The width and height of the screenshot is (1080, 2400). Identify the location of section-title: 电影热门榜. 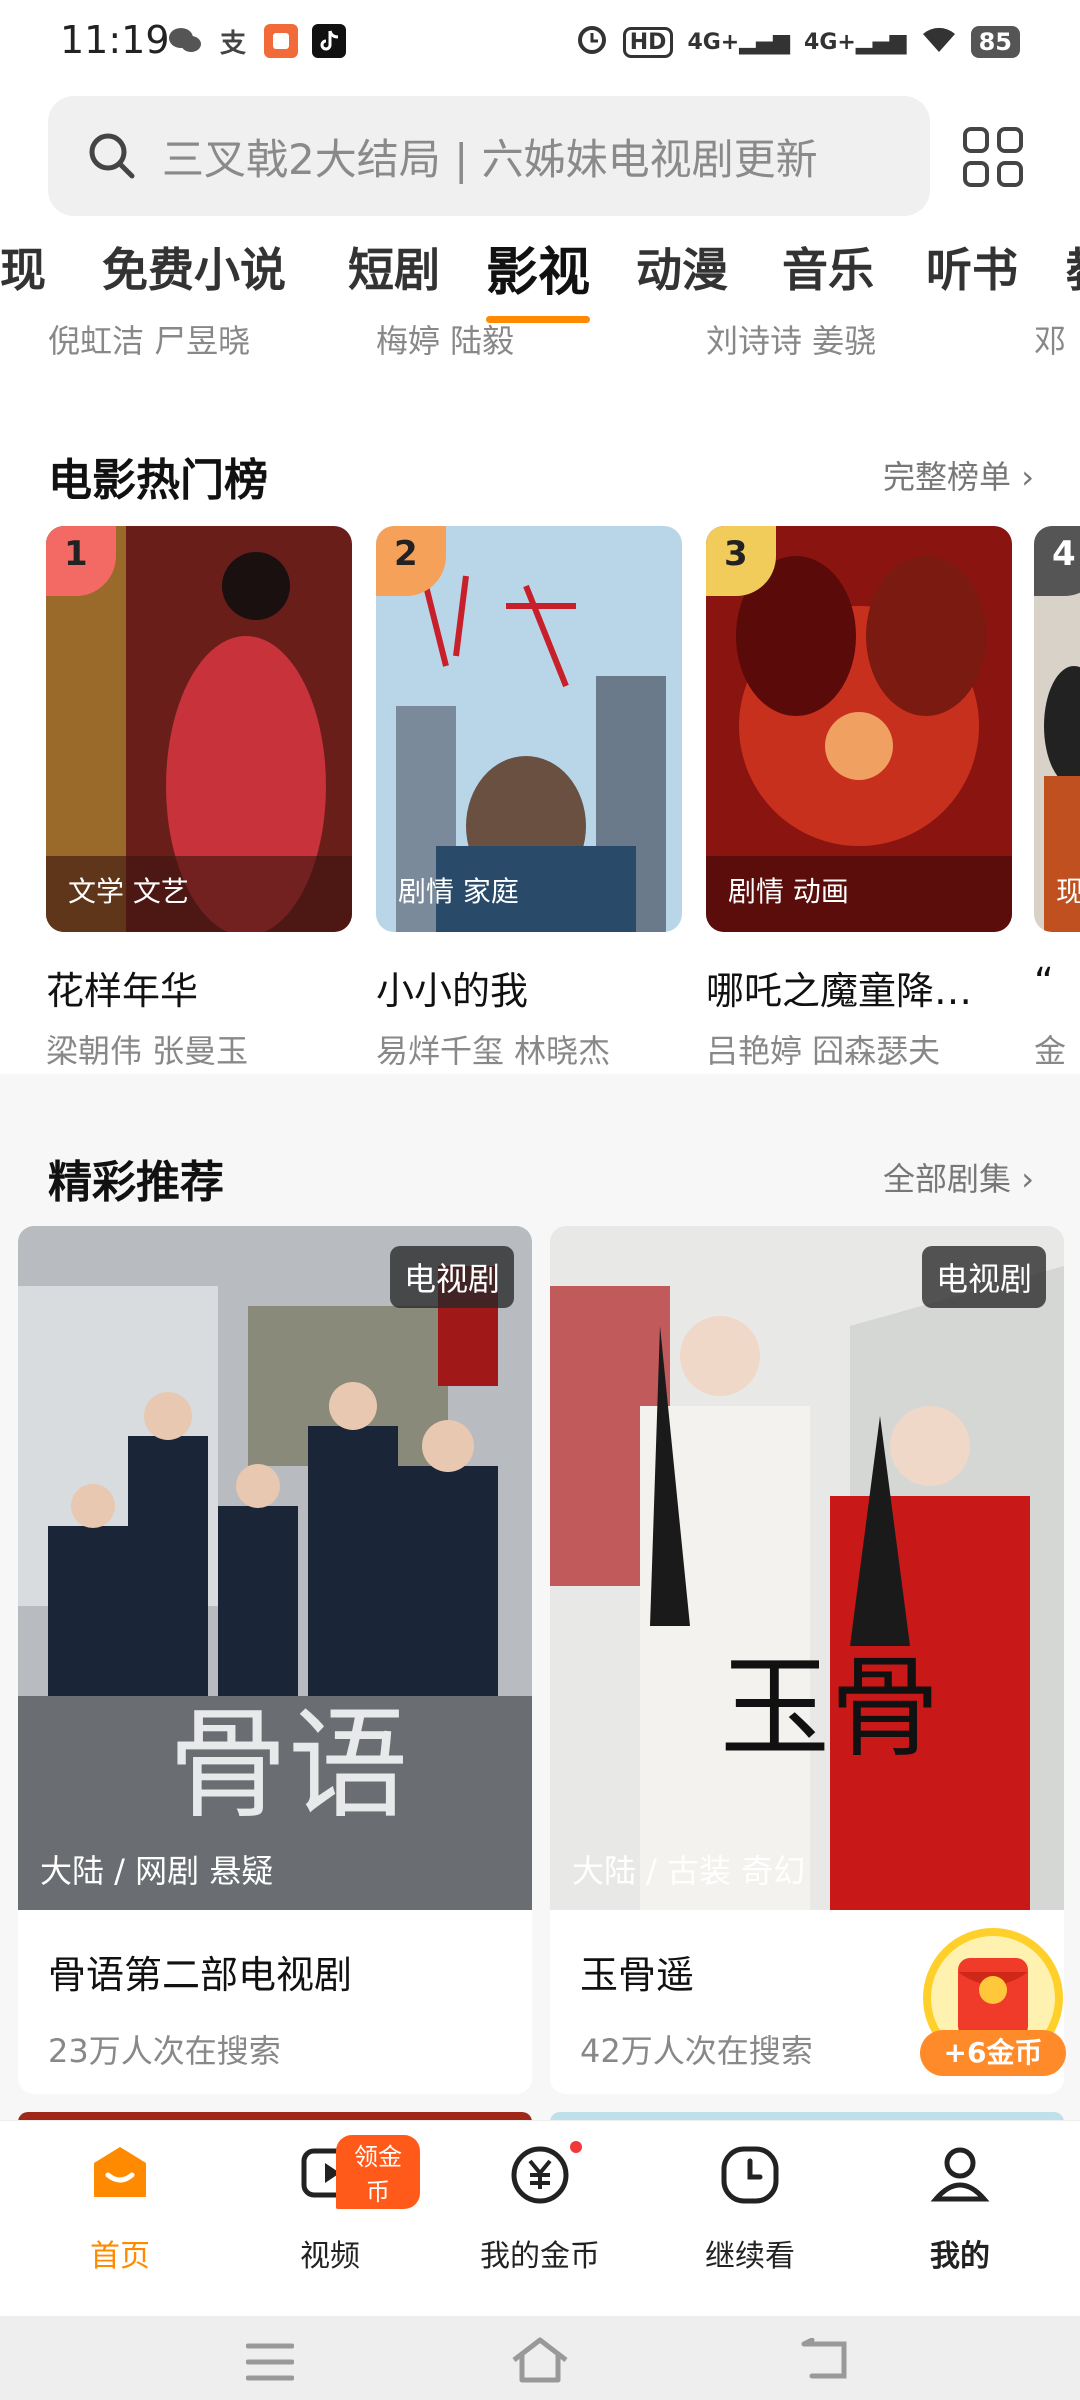
(158, 480).